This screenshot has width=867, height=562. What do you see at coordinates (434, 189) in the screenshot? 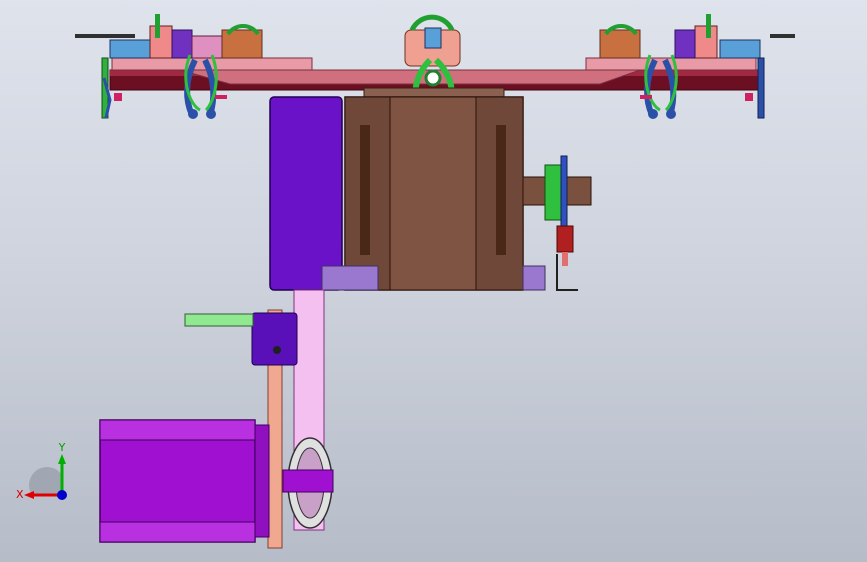
I see `gearbox-body` at bounding box center [434, 189].